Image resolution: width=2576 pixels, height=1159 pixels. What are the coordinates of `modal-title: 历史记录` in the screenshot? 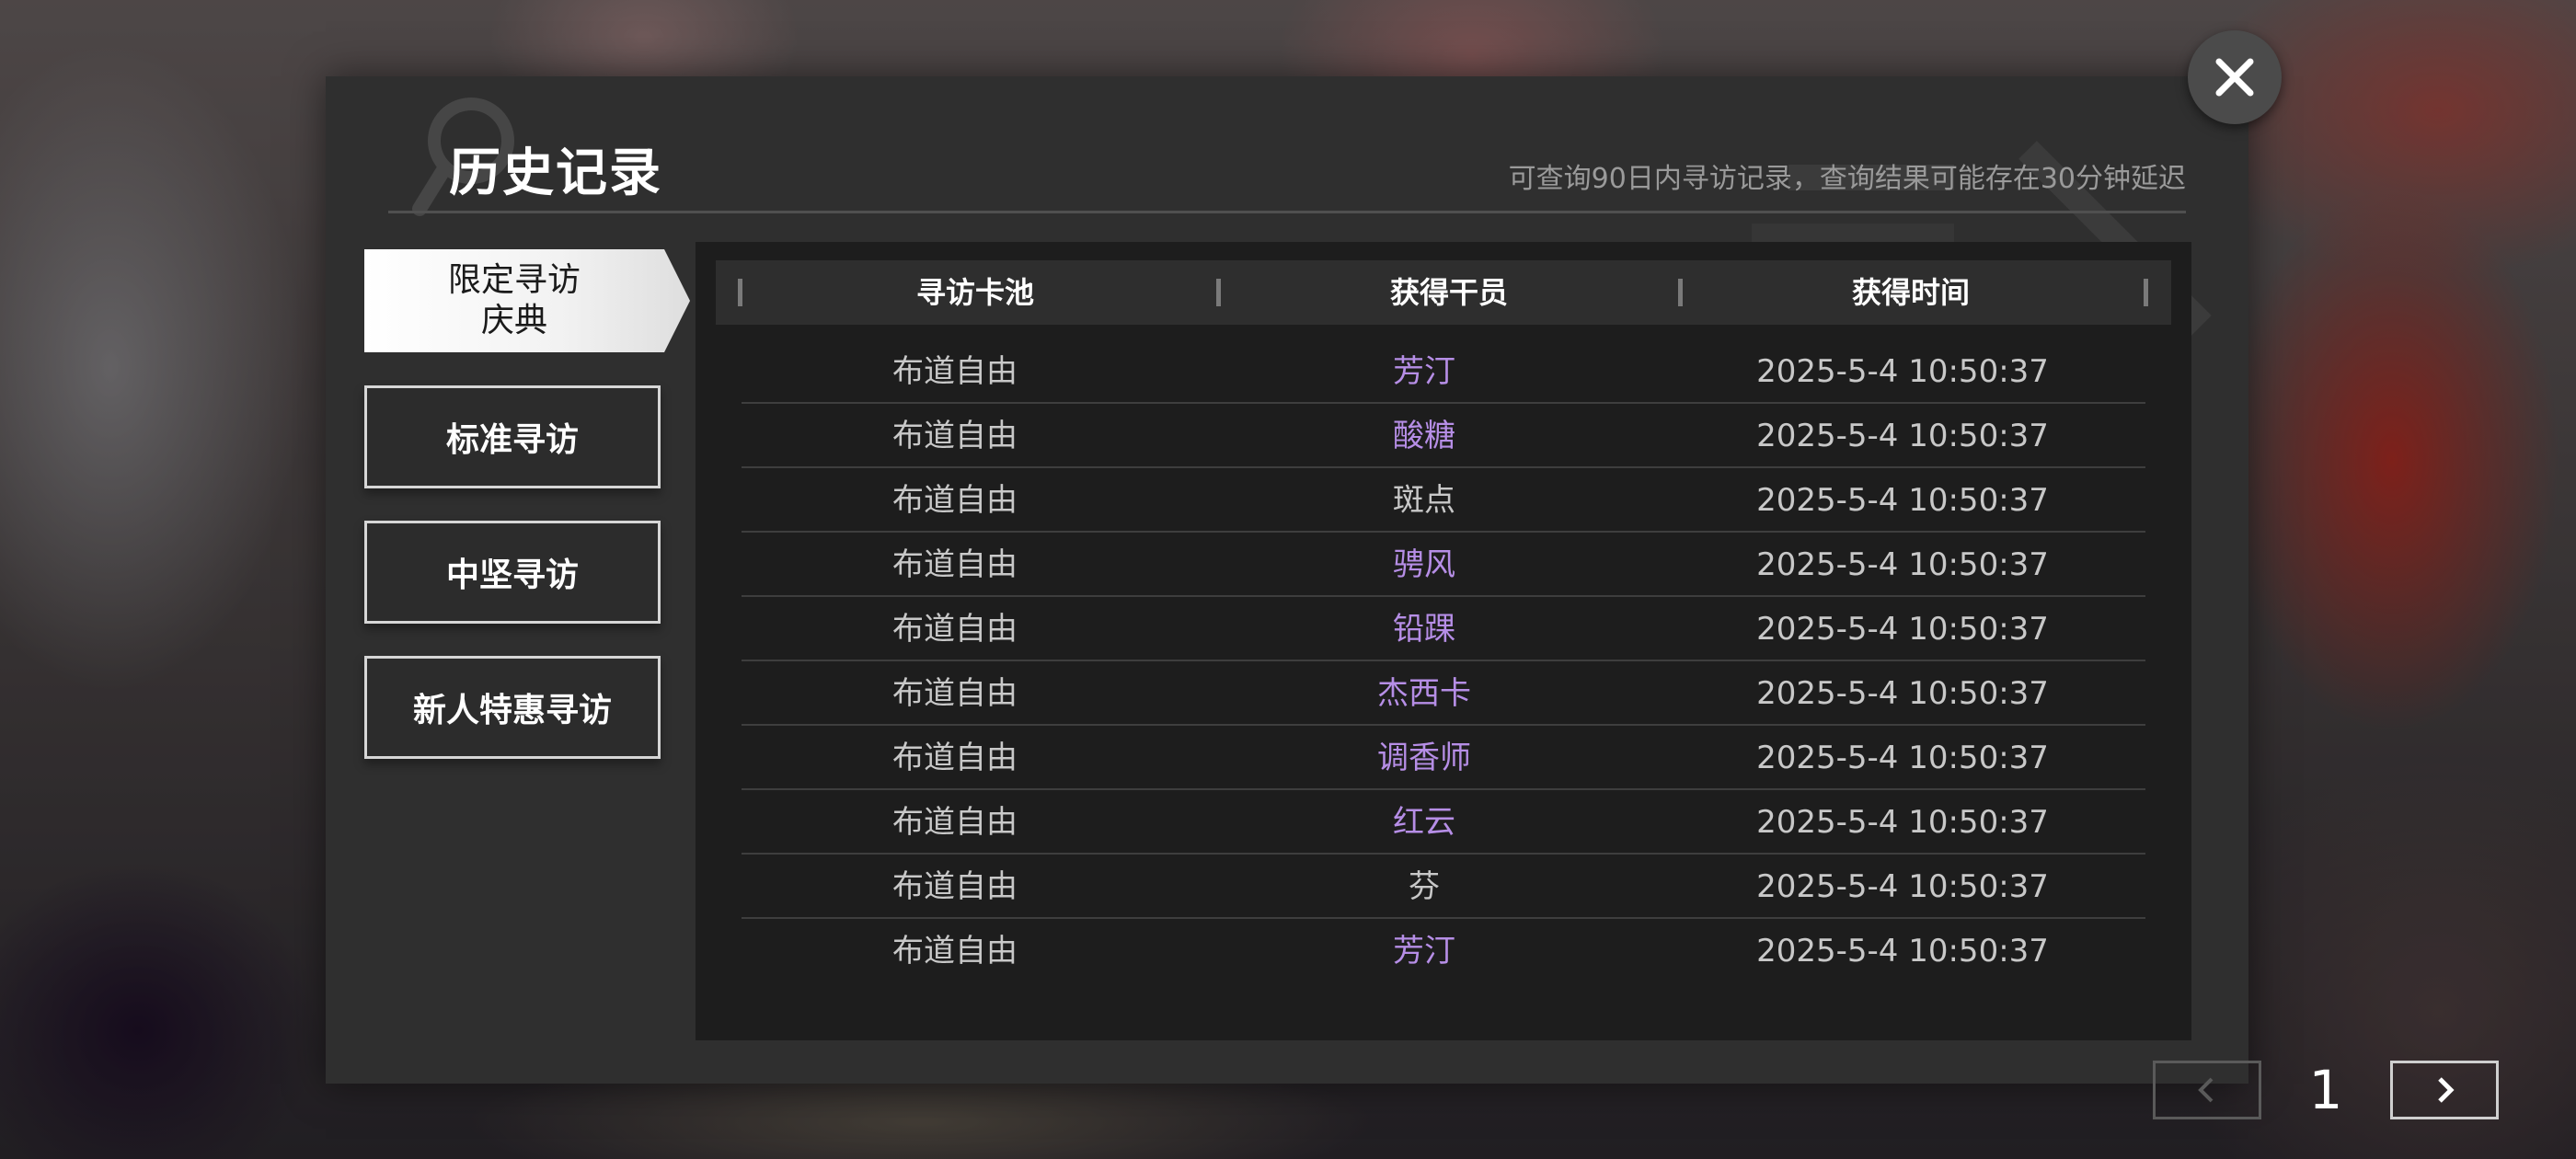 It's located at (555, 173).